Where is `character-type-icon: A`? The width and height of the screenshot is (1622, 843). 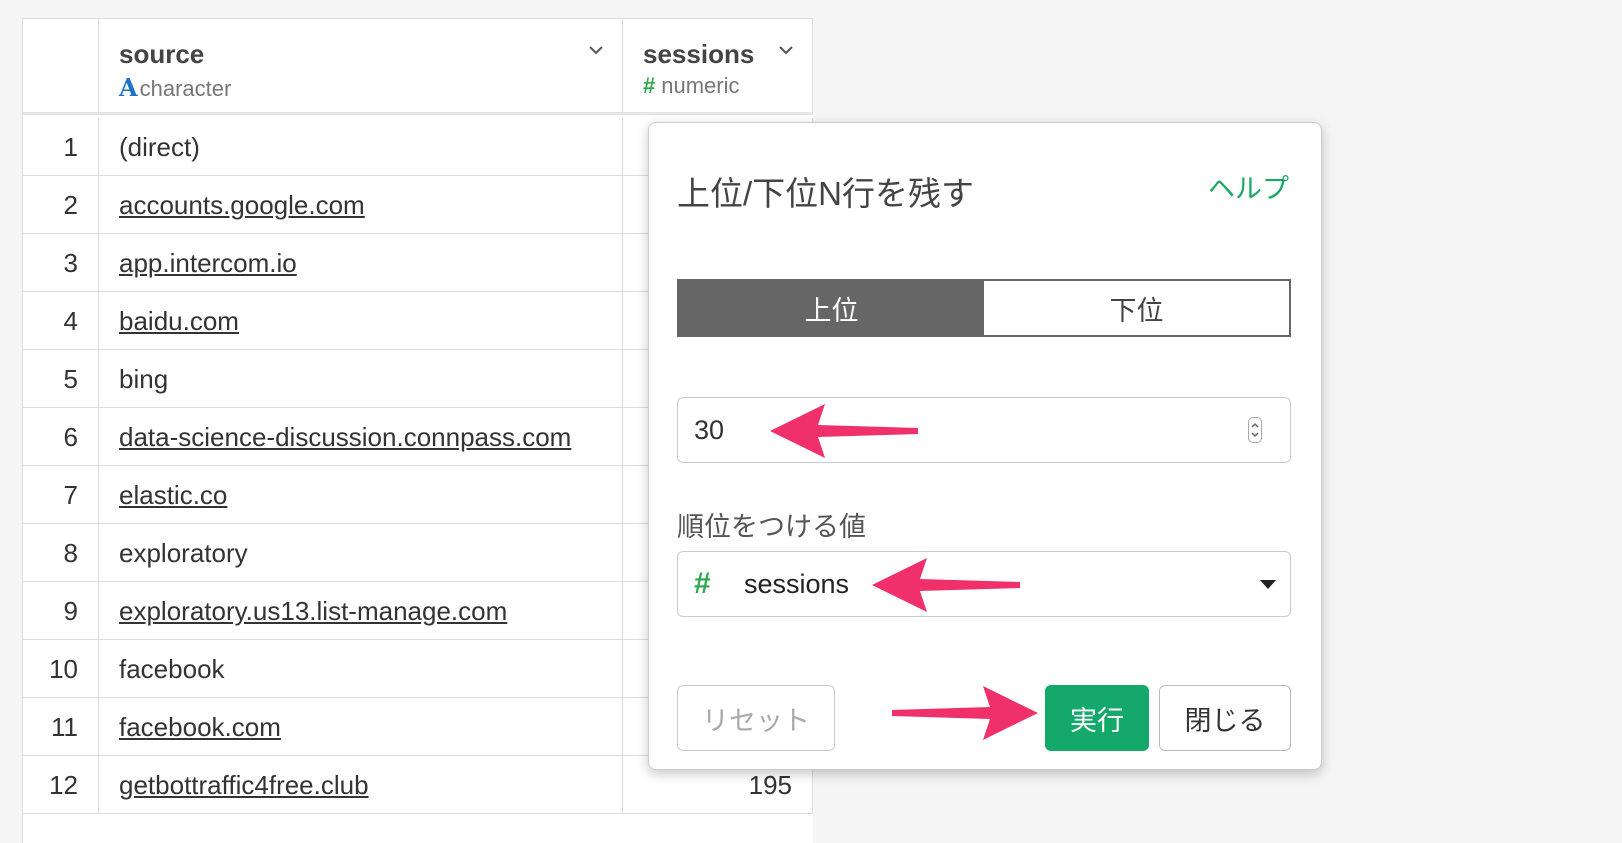
character-type-icon: A is located at coordinates (128, 87).